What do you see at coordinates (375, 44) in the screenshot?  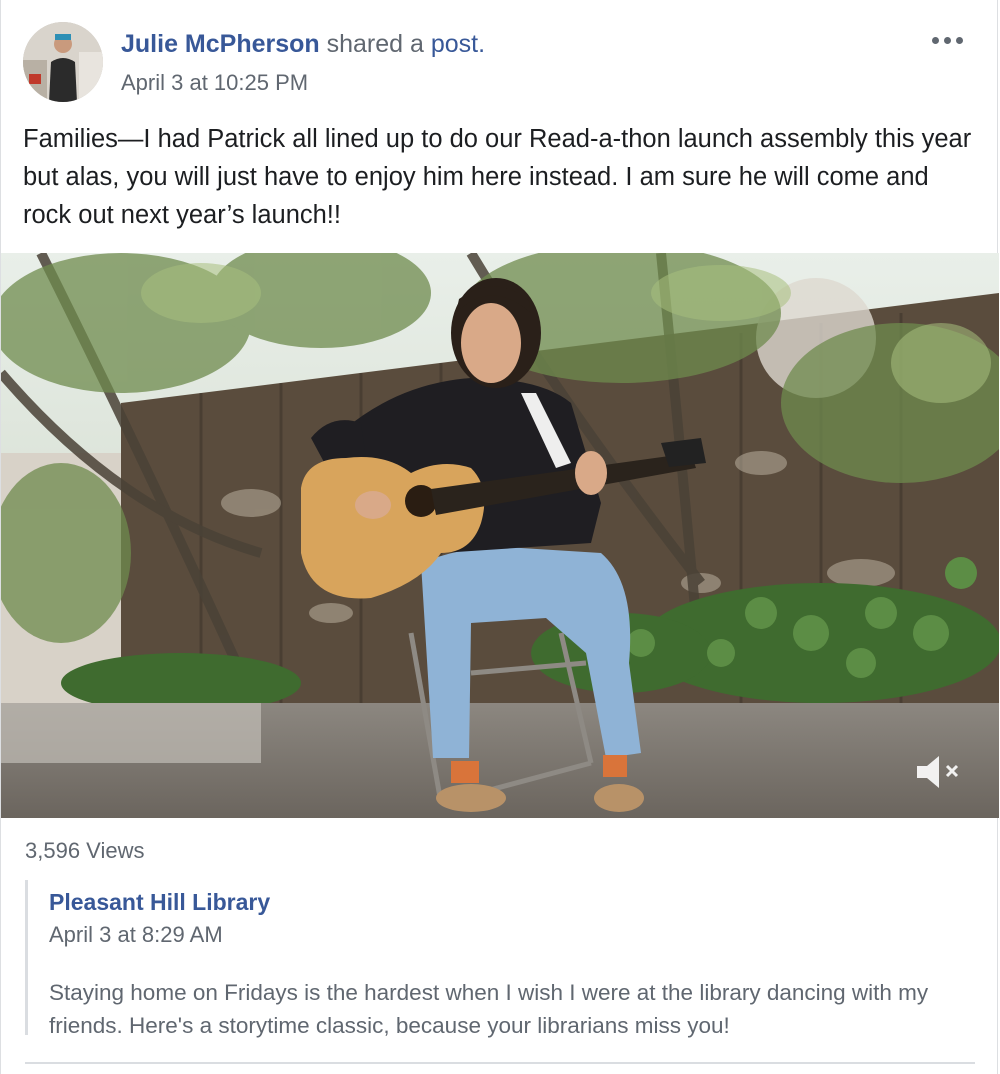 I see `shared-text: shared a` at bounding box center [375, 44].